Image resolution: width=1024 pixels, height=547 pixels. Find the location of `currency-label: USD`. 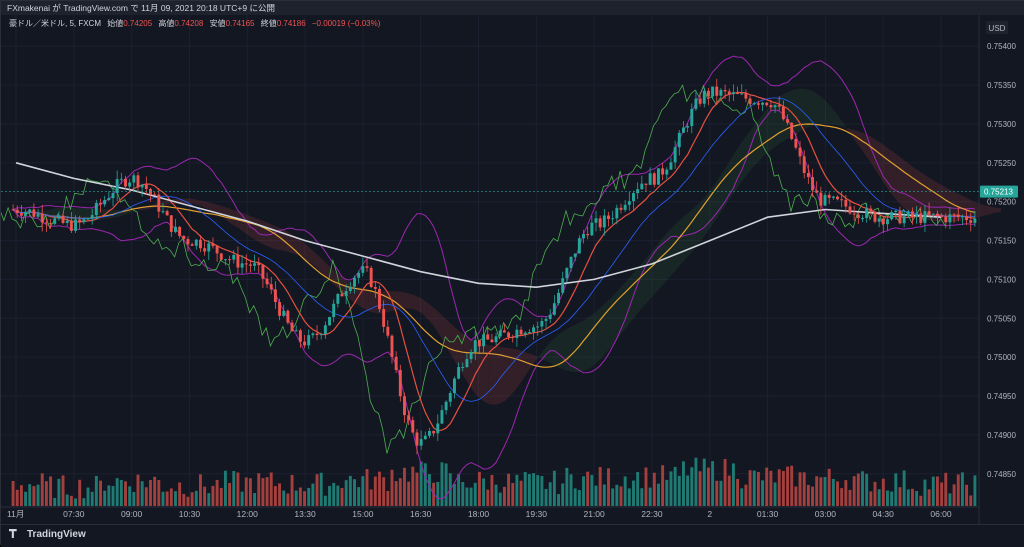

currency-label: USD is located at coordinates (997, 28).